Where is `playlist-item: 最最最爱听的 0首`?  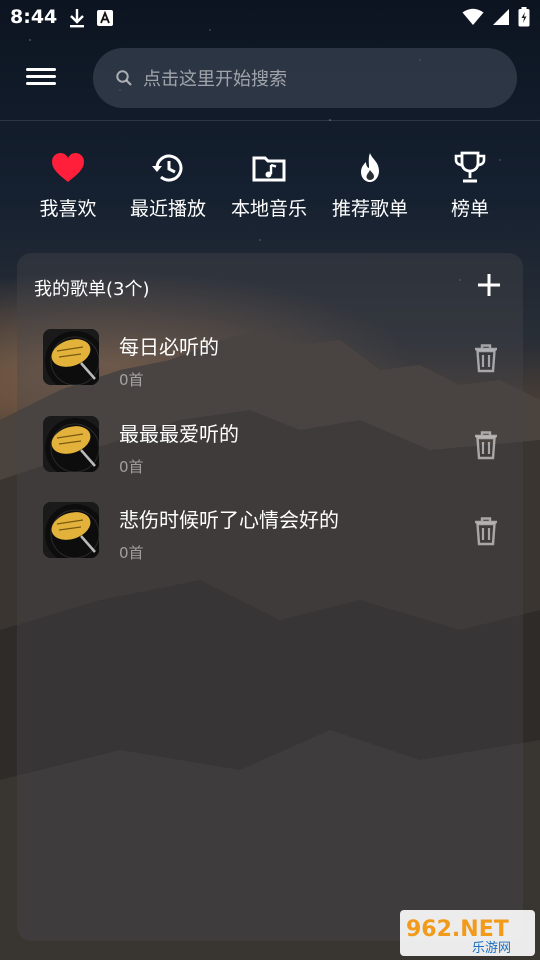
playlist-item: 最最最爱听的 0首 is located at coordinates (270, 456).